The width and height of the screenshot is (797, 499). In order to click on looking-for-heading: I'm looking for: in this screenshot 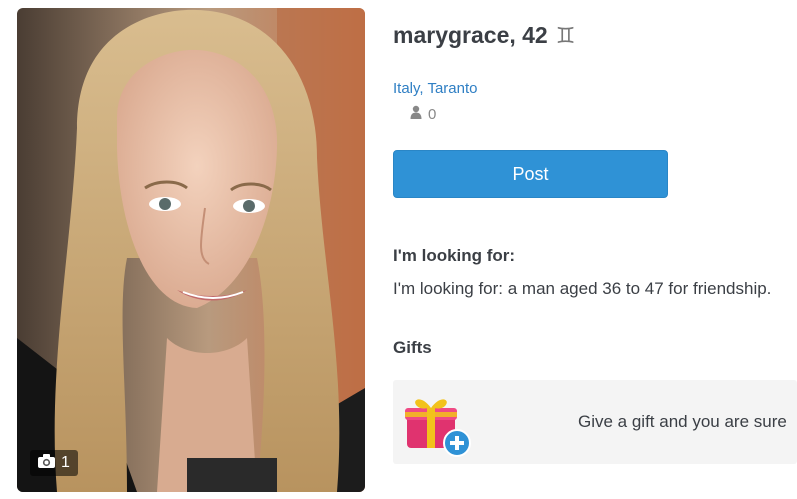, I will do `click(454, 255)`.